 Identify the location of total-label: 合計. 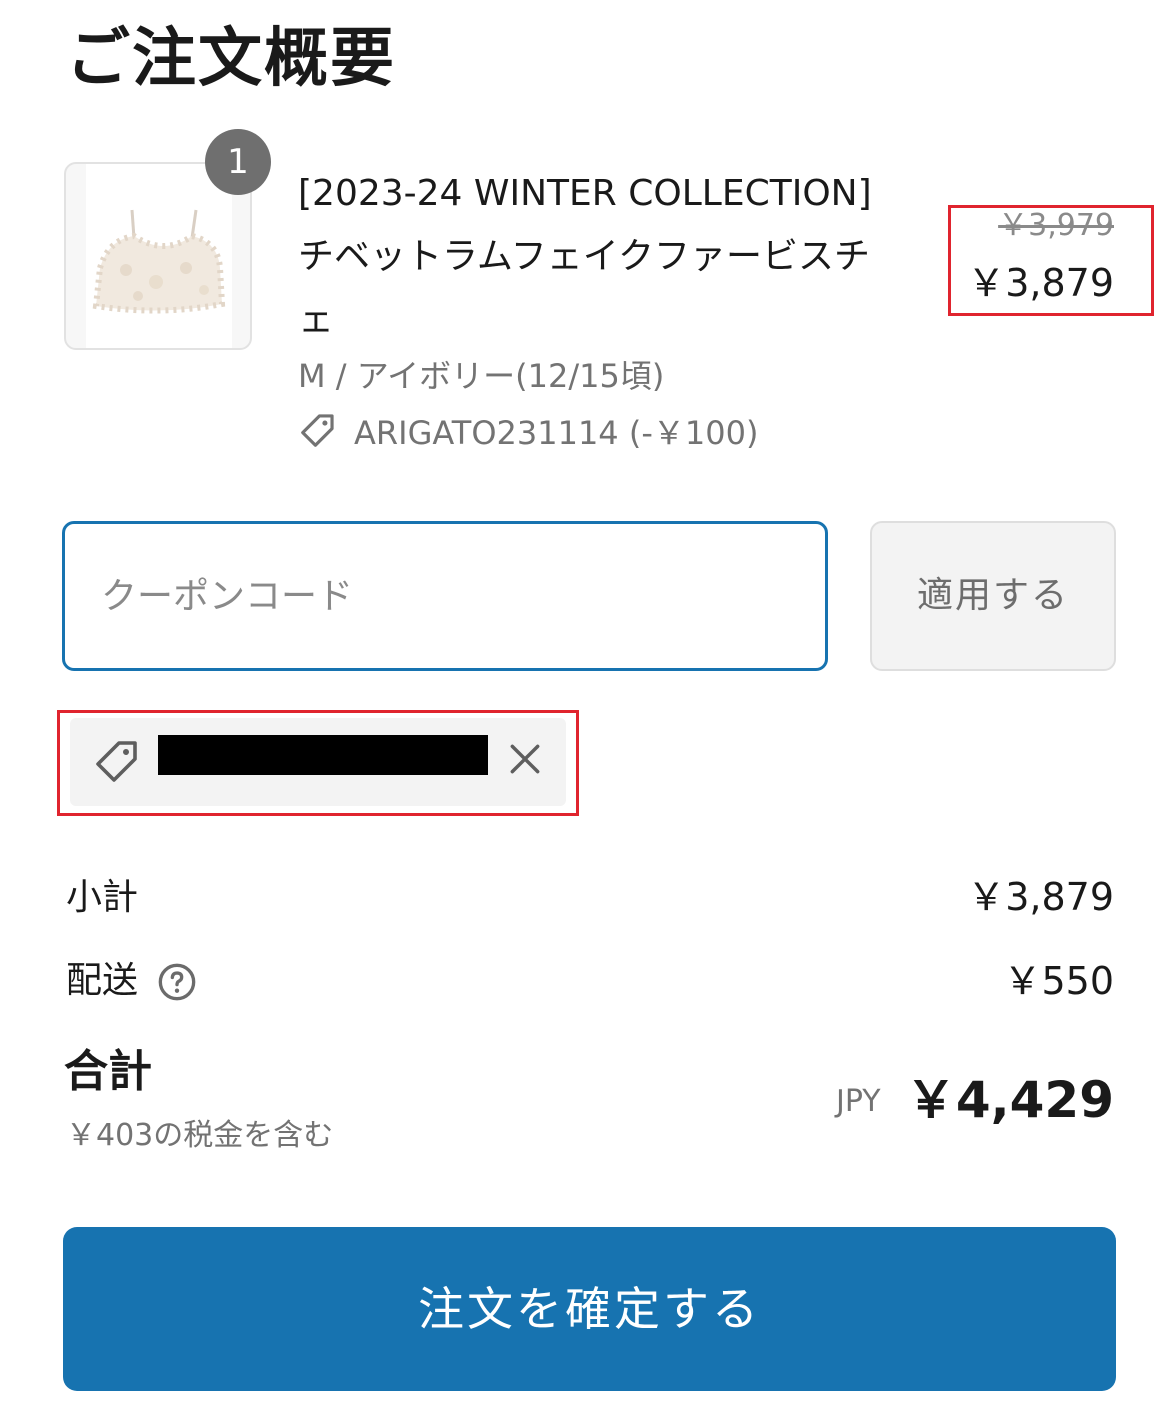
(108, 1071).